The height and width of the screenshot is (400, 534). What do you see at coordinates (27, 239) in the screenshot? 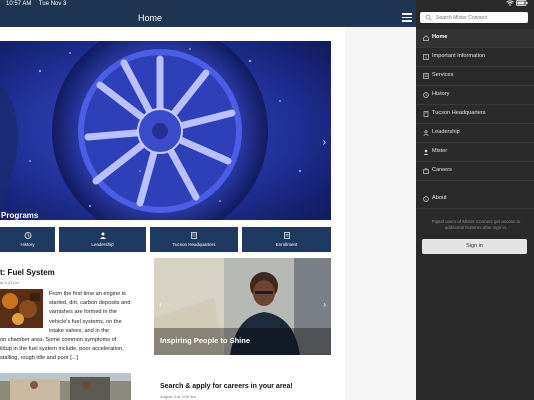
I see `tile-history: History` at bounding box center [27, 239].